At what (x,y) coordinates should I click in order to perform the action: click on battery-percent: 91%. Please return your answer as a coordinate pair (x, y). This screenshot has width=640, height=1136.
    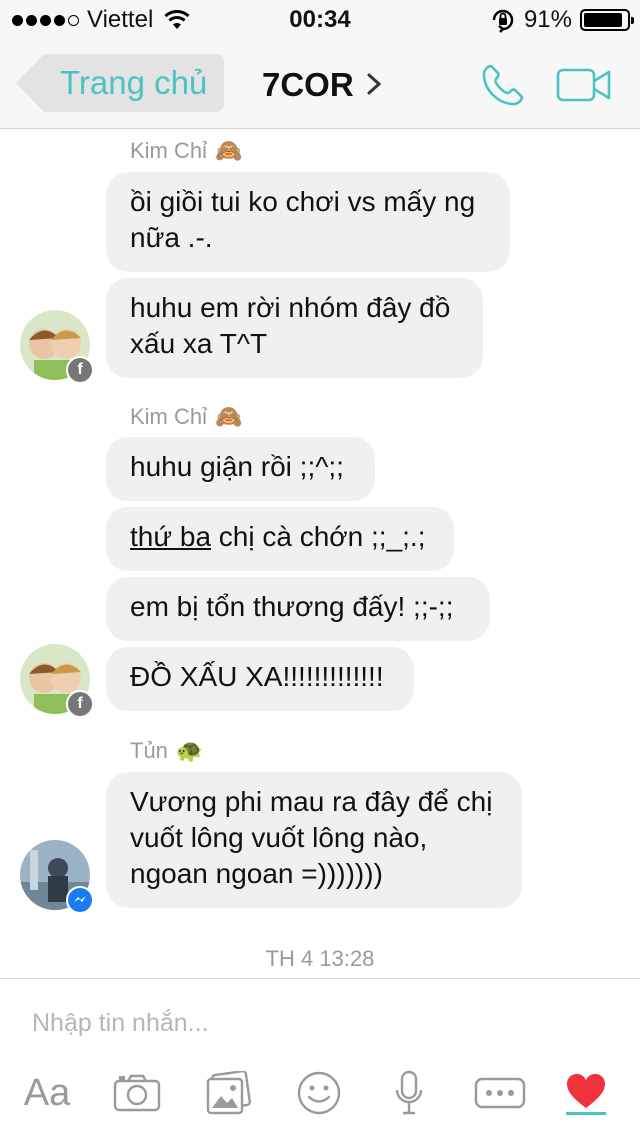
    Looking at the image, I should click on (547, 19).